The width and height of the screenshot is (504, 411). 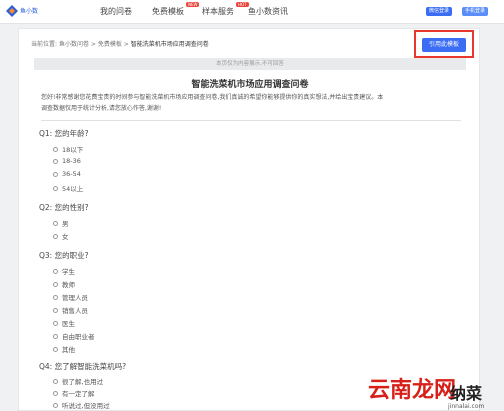 I want to click on option: 教师, so click(x=64, y=284).